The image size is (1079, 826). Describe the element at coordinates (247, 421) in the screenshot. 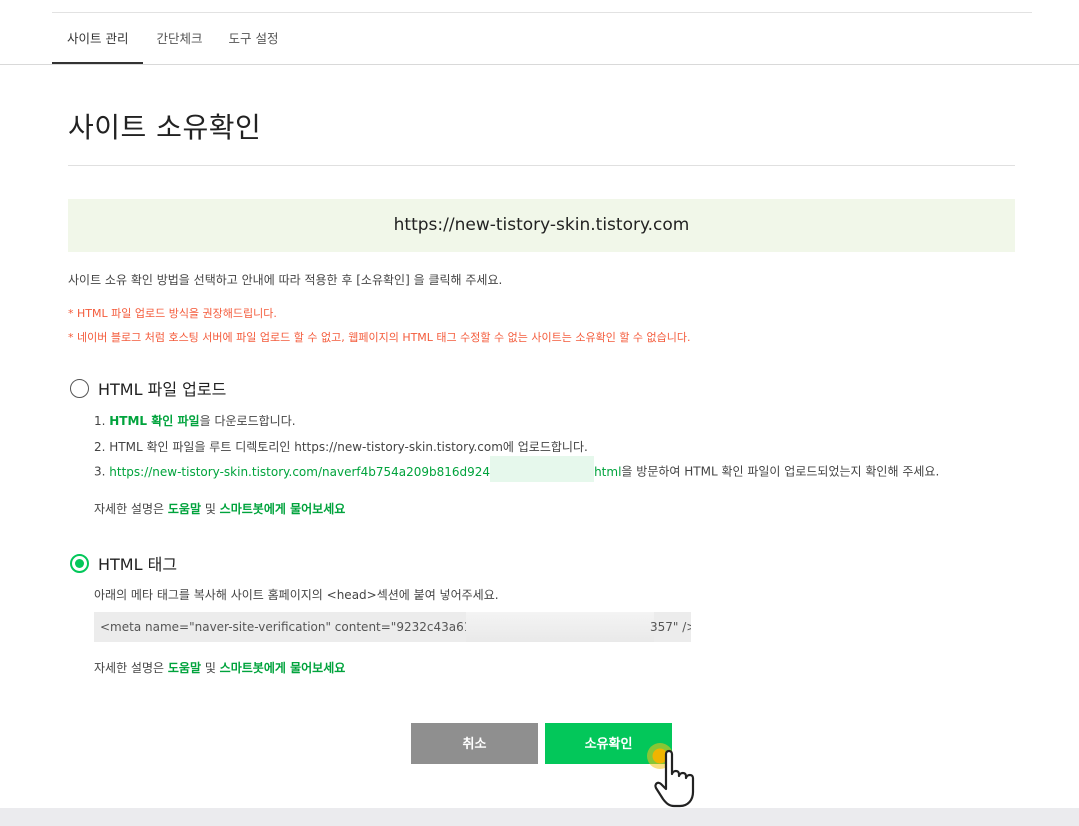

I see `step-1-suffix: 을 다운로드합니다.` at that location.